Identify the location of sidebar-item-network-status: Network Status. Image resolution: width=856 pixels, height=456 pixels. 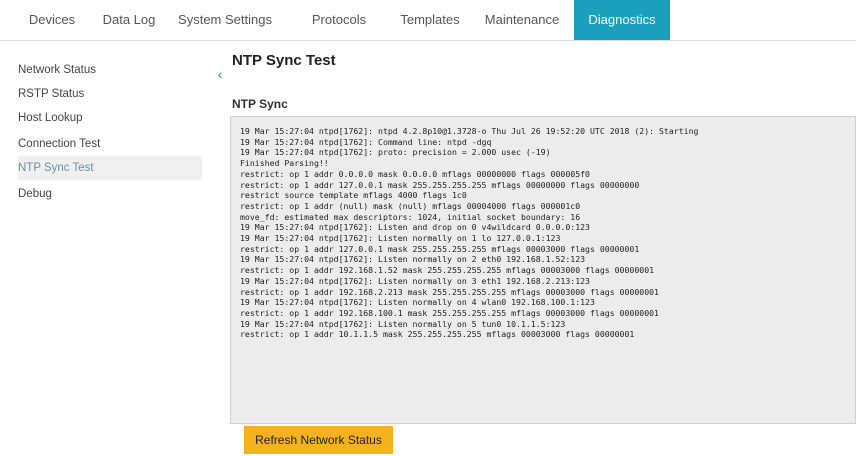
(110, 70).